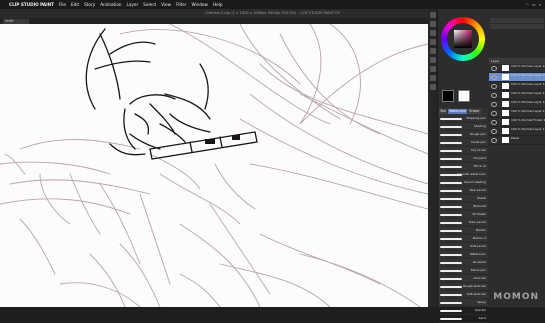  I want to click on brush-item: Mapping pen, so click(463, 119).